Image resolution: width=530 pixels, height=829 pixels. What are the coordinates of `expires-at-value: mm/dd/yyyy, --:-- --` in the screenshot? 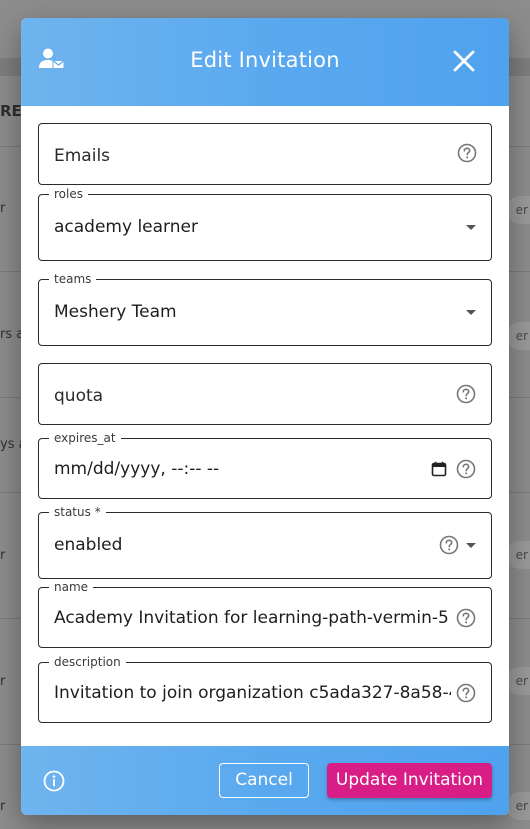 It's located at (137, 469).